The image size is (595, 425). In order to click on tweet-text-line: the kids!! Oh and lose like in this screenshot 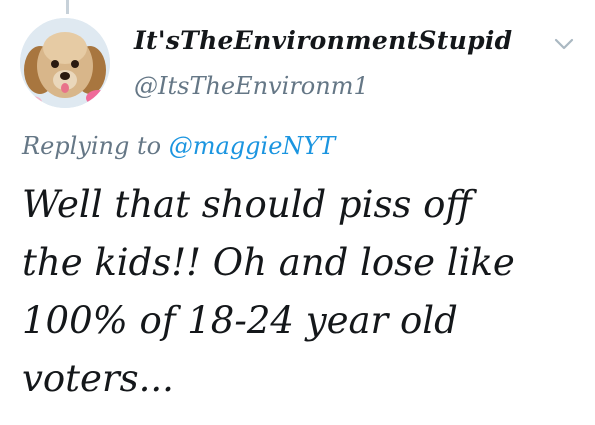, I will do `click(268, 262)`.